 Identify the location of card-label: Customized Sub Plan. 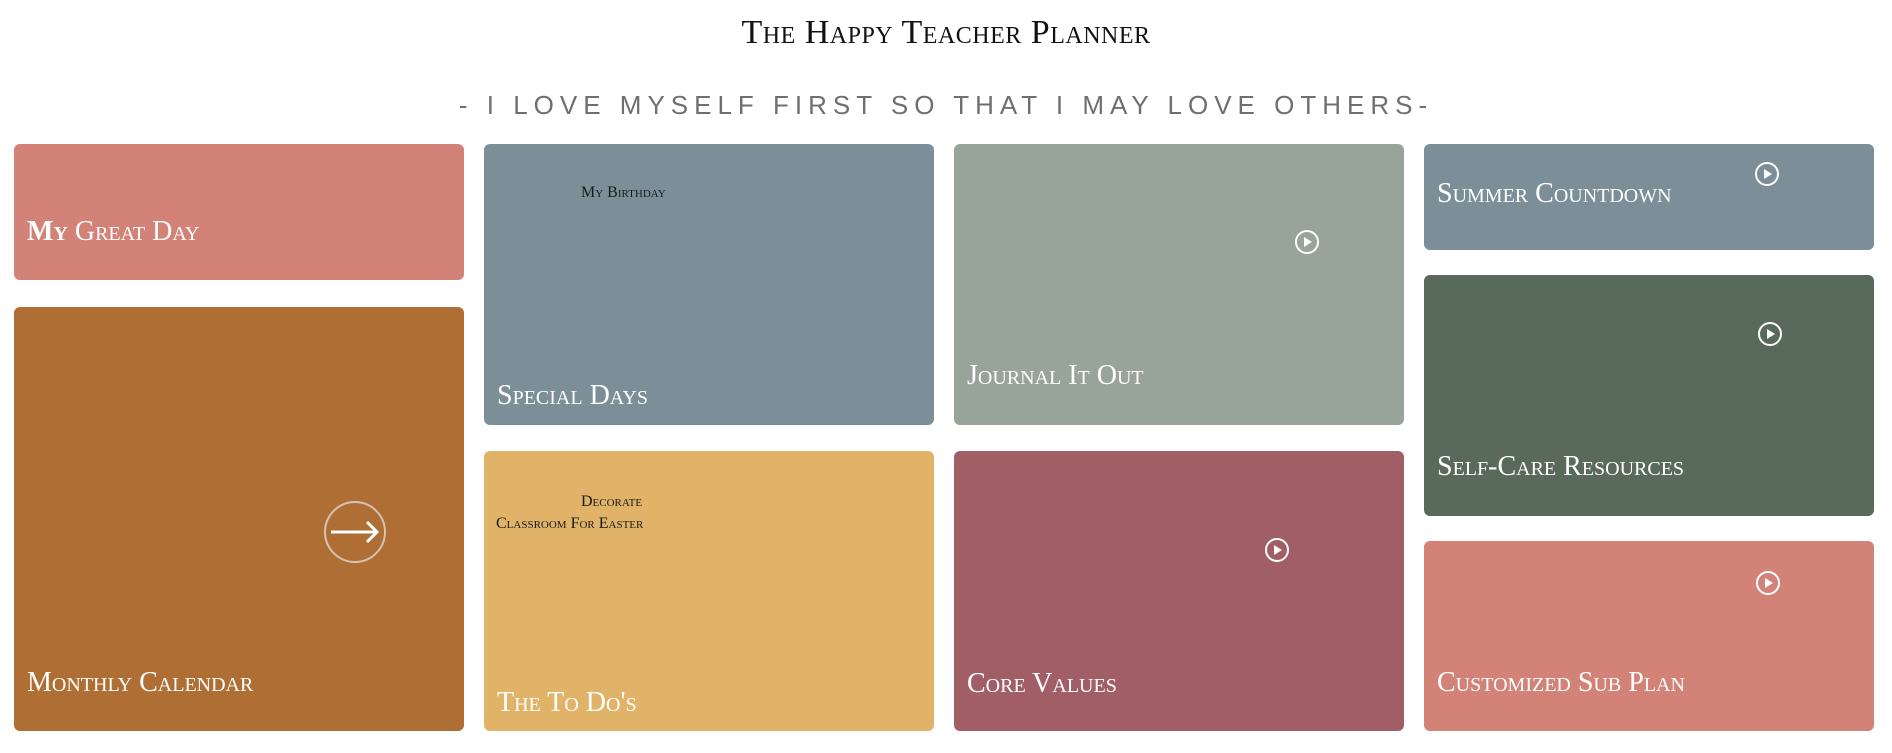
(1561, 682).